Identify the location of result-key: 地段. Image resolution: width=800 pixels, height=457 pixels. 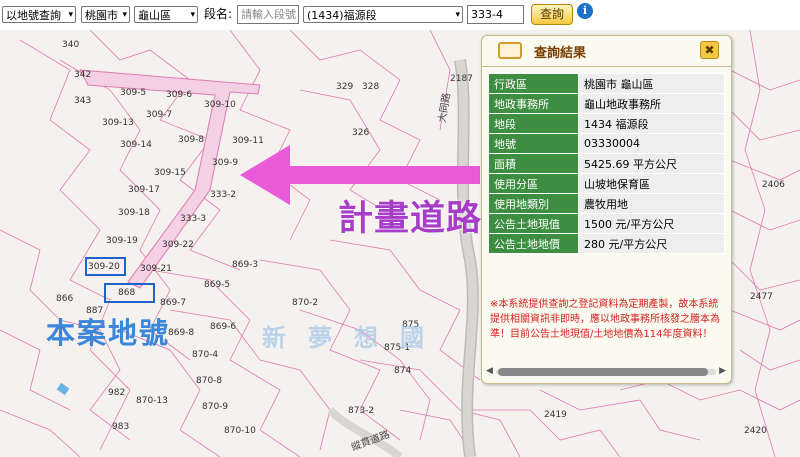
(533, 123).